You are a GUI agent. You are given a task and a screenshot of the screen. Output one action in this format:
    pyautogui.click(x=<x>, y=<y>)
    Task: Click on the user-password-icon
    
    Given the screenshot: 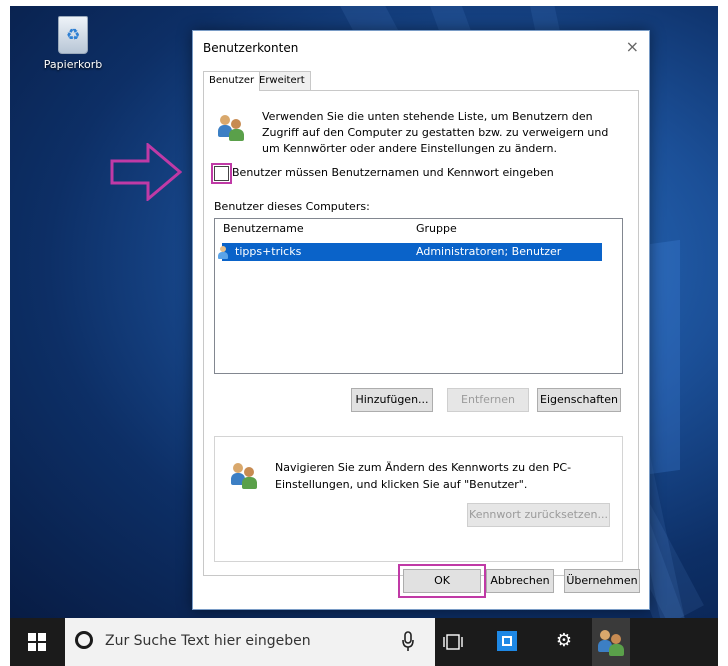 What is the action you would take?
    pyautogui.click(x=245, y=475)
    